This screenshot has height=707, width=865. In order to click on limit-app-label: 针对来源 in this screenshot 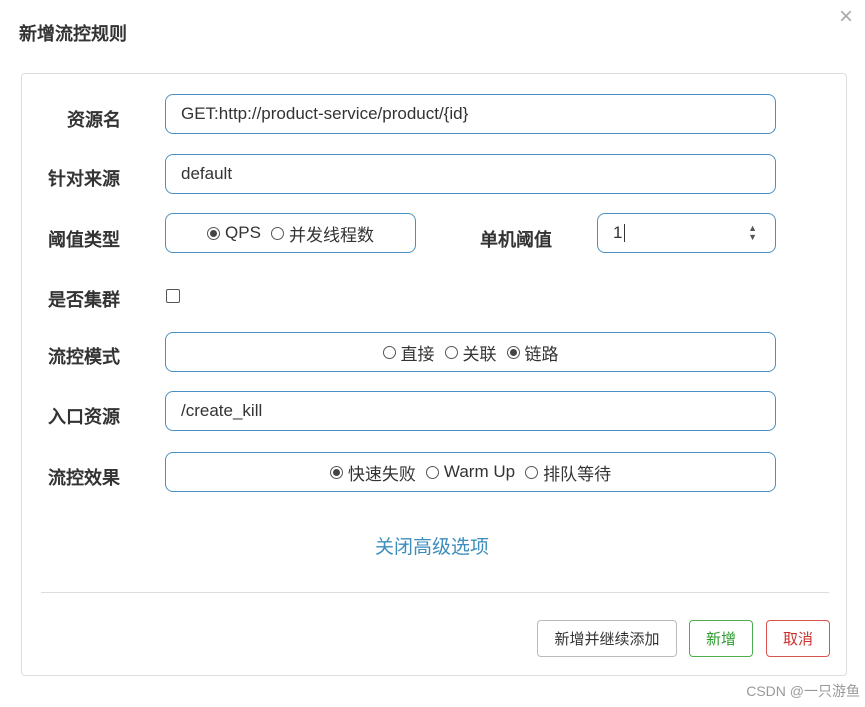, I will do `click(84, 179)`.